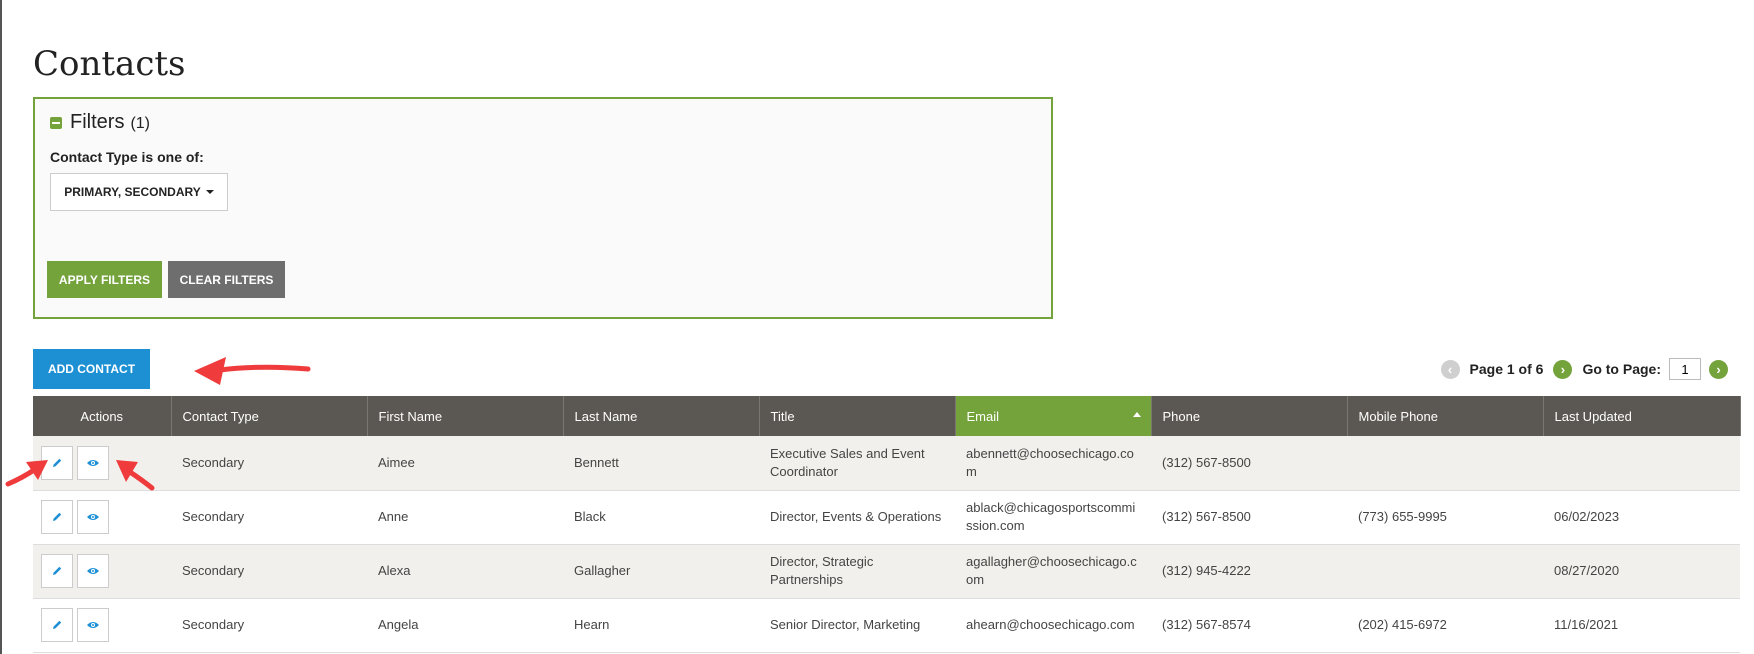  What do you see at coordinates (465, 463) in the screenshot?
I see `cell-first-name: Aimee` at bounding box center [465, 463].